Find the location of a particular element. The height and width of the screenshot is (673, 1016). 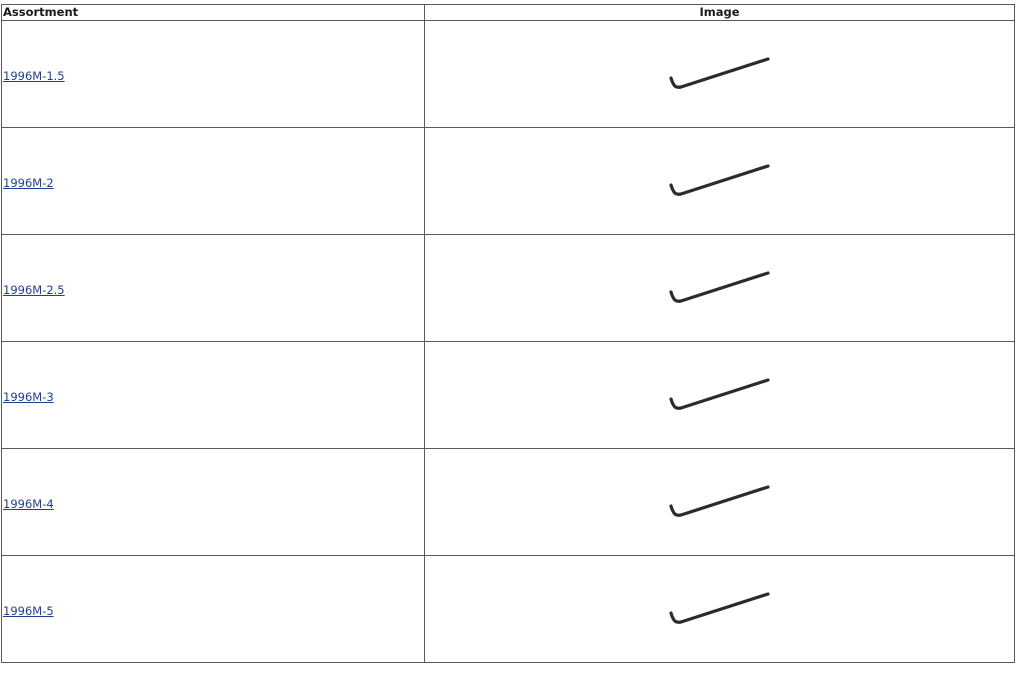

assortment-cell: 1996M-2 is located at coordinates (213, 181).